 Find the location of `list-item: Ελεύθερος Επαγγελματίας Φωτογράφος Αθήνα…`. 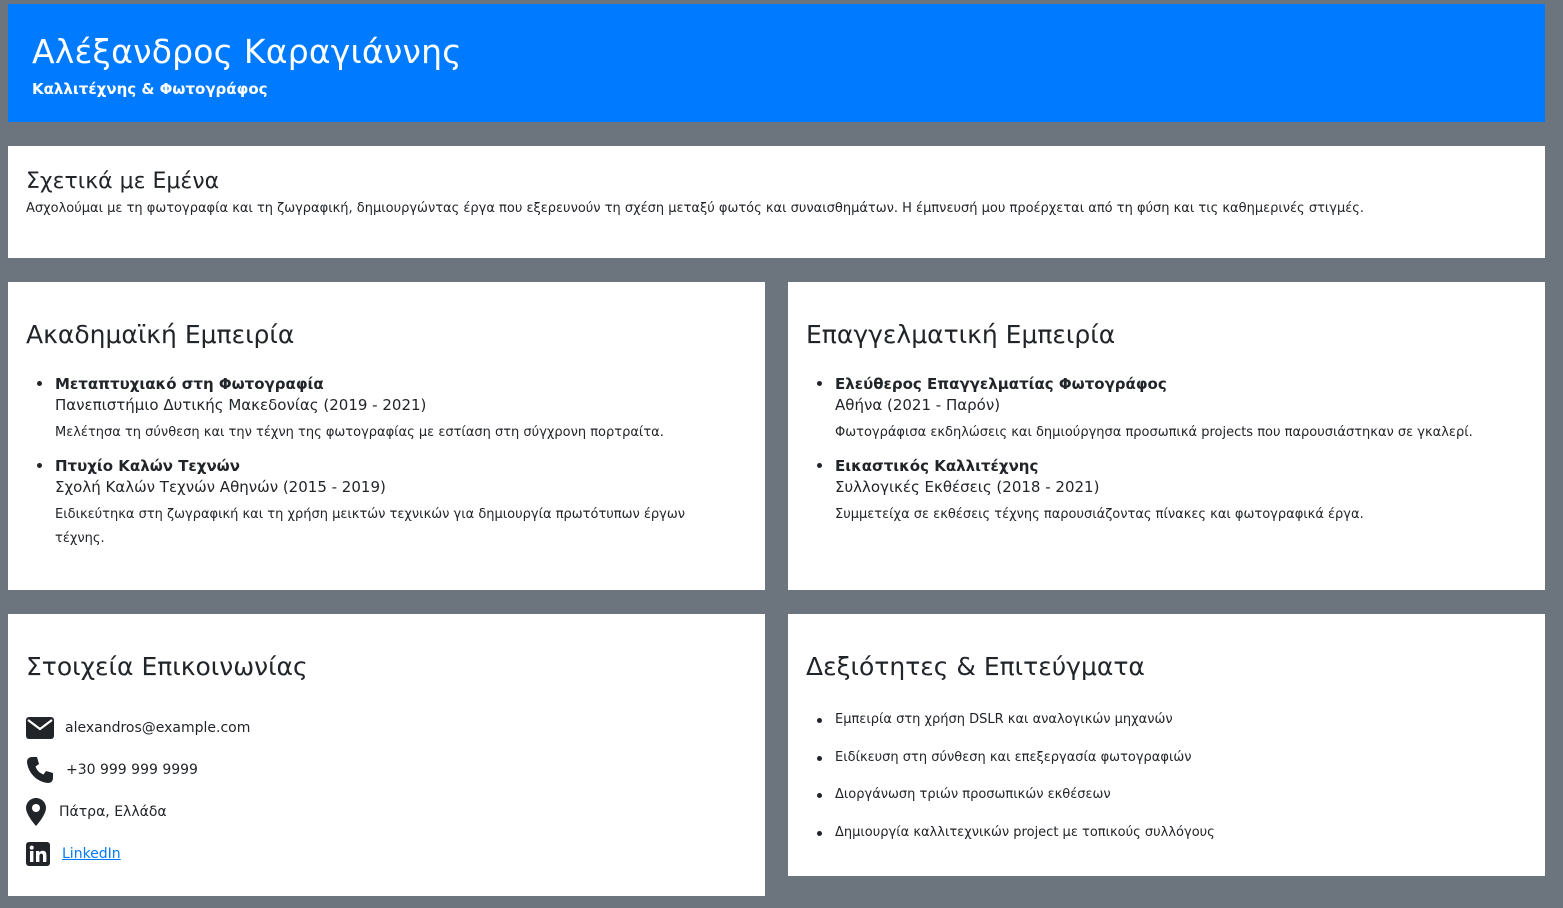

list-item: Ελεύθερος Επαγγελματίας Φωτογράφος Αθήνα… is located at coordinates (1172, 409).